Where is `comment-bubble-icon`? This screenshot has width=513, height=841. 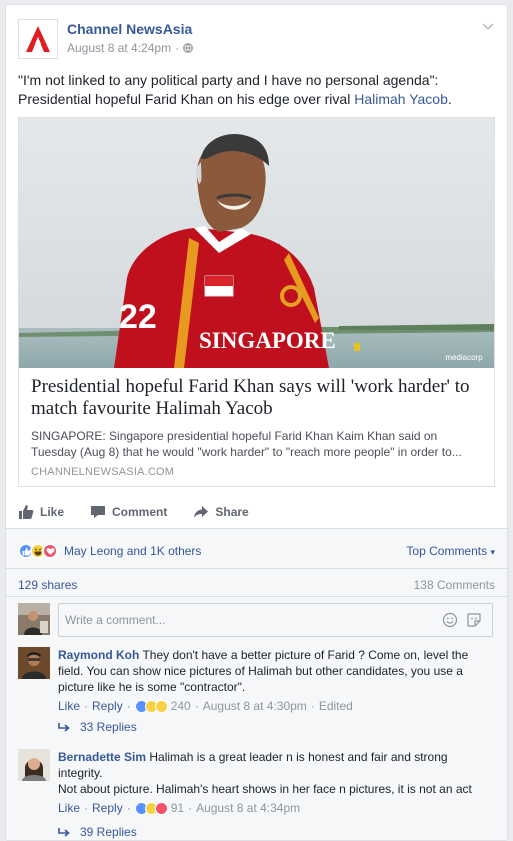 comment-bubble-icon is located at coordinates (98, 512).